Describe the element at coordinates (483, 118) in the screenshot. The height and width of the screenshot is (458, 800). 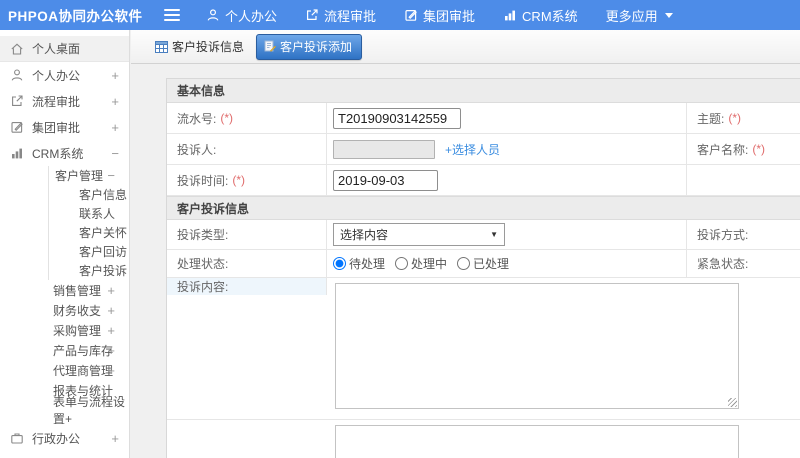
I see `form-row-serial: 流水号:(*) 主题:(*)` at that location.